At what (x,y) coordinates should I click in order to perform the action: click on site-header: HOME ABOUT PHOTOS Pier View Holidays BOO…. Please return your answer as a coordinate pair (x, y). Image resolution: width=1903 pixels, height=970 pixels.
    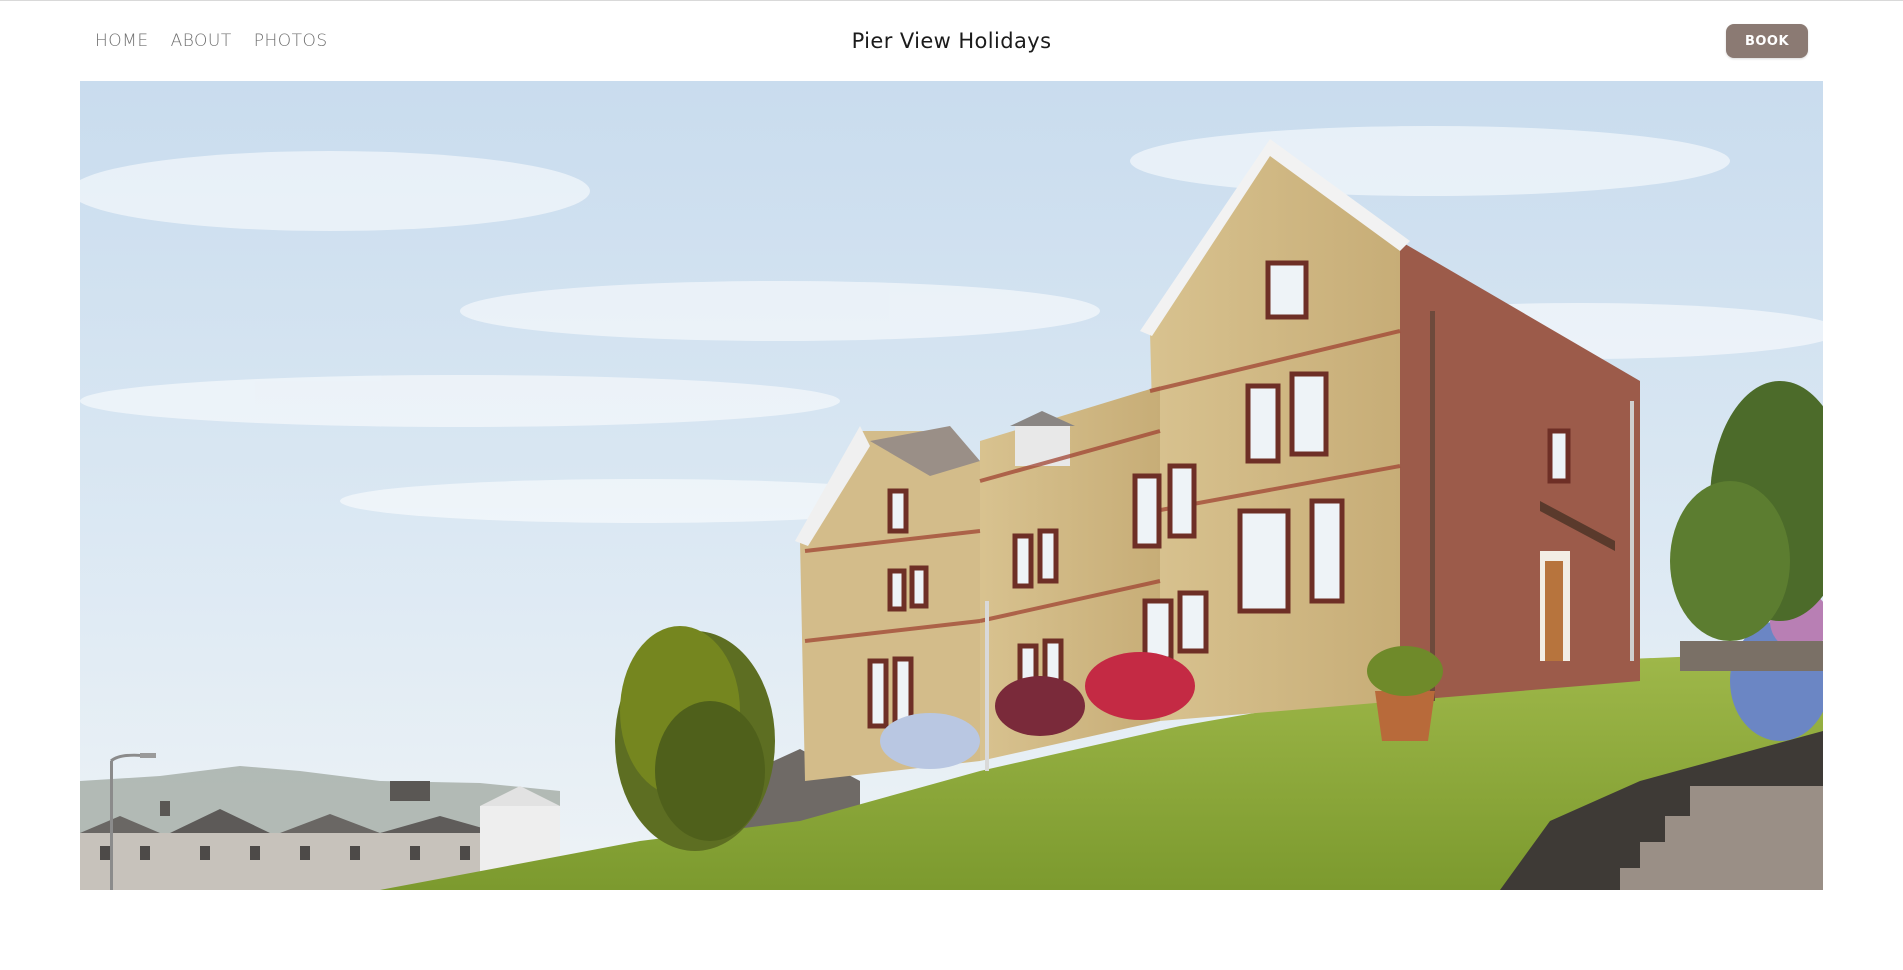
    Looking at the image, I should click on (951, 41).